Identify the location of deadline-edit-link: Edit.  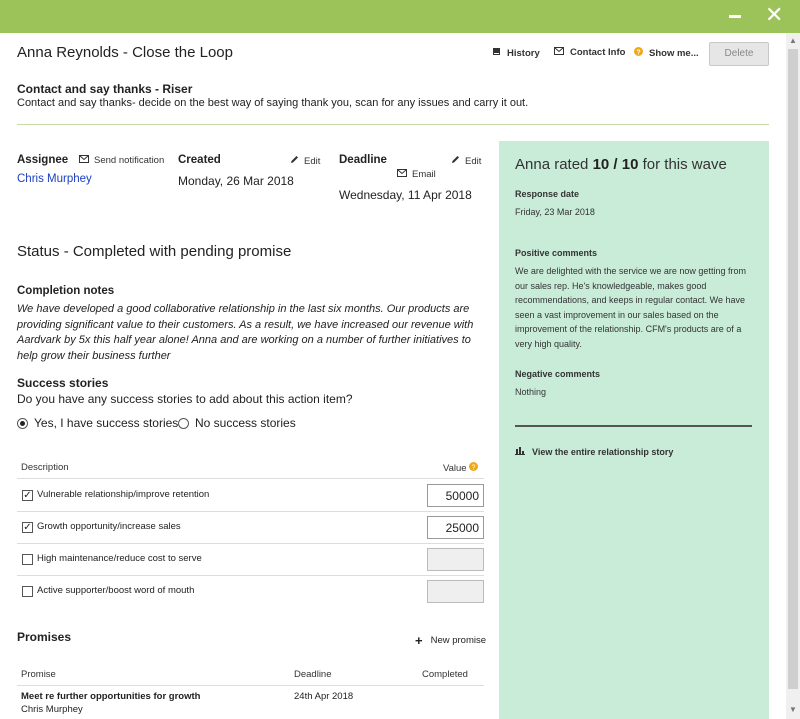
(466, 161).